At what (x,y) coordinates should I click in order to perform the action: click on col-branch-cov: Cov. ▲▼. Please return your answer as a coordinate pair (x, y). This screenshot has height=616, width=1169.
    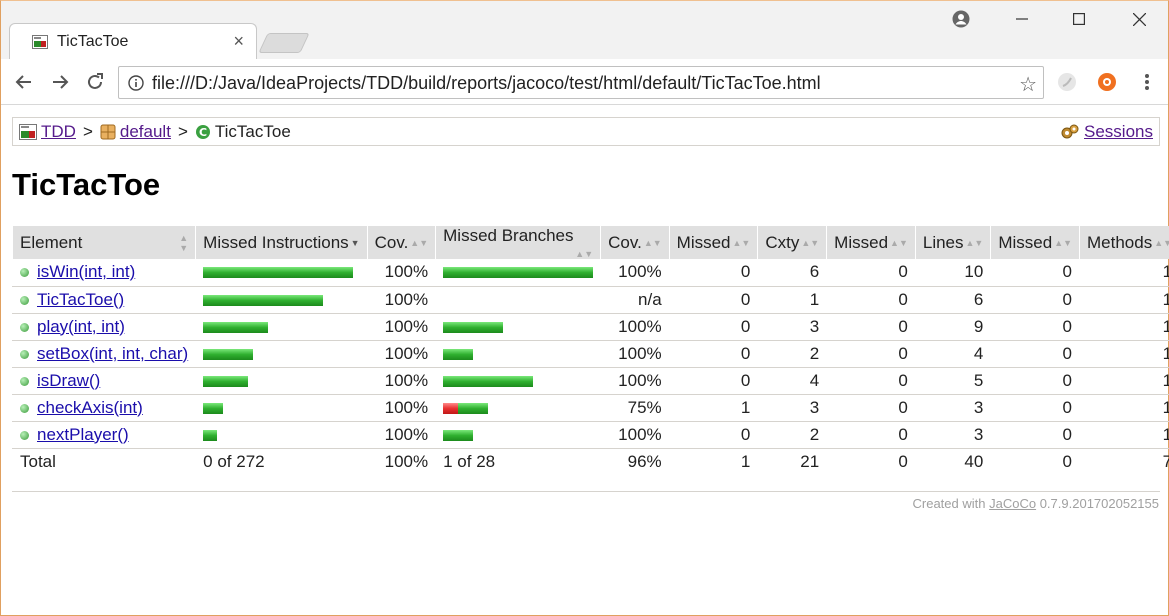
    Looking at the image, I should click on (635, 242).